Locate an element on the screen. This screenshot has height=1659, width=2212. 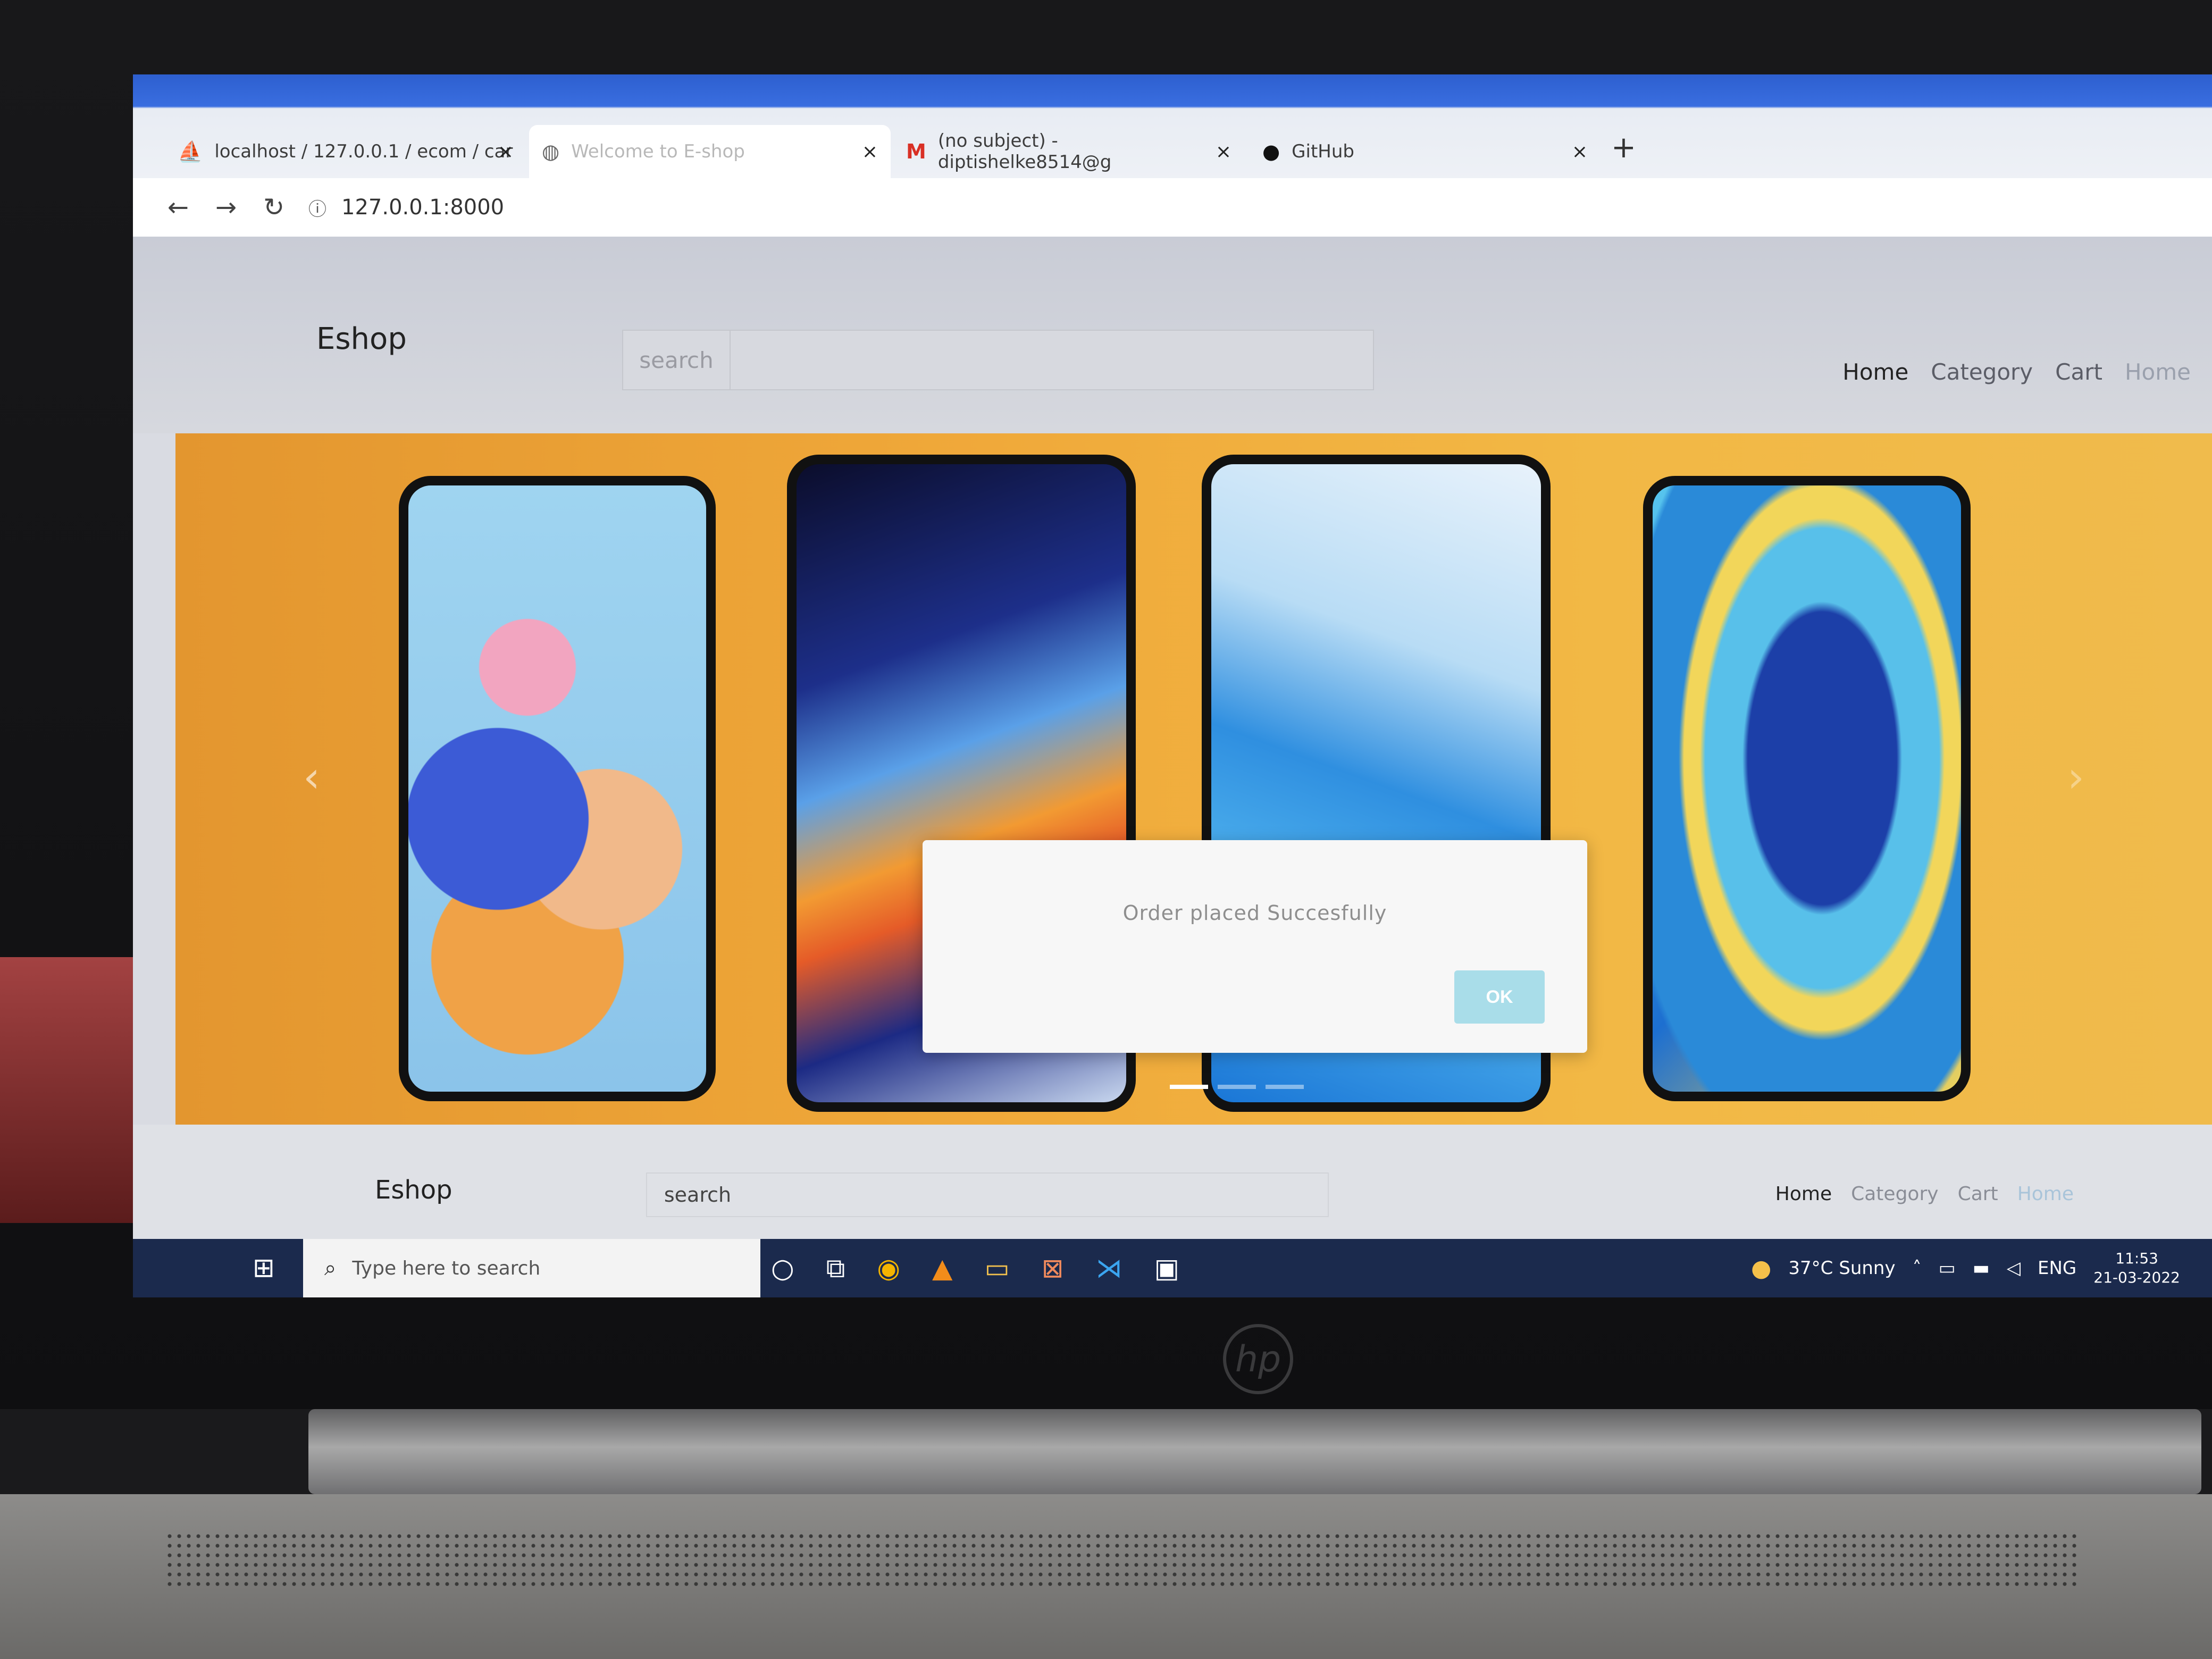
order-success-dialog: Order placed Succesfully OK is located at coordinates (1255, 946).